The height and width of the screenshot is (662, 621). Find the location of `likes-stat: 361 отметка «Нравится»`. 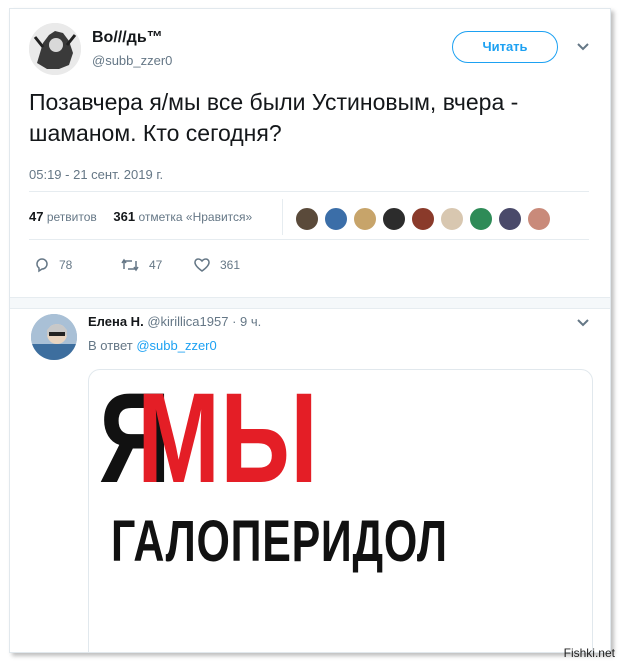

likes-stat: 361 отметка «Нравится» is located at coordinates (182, 216).